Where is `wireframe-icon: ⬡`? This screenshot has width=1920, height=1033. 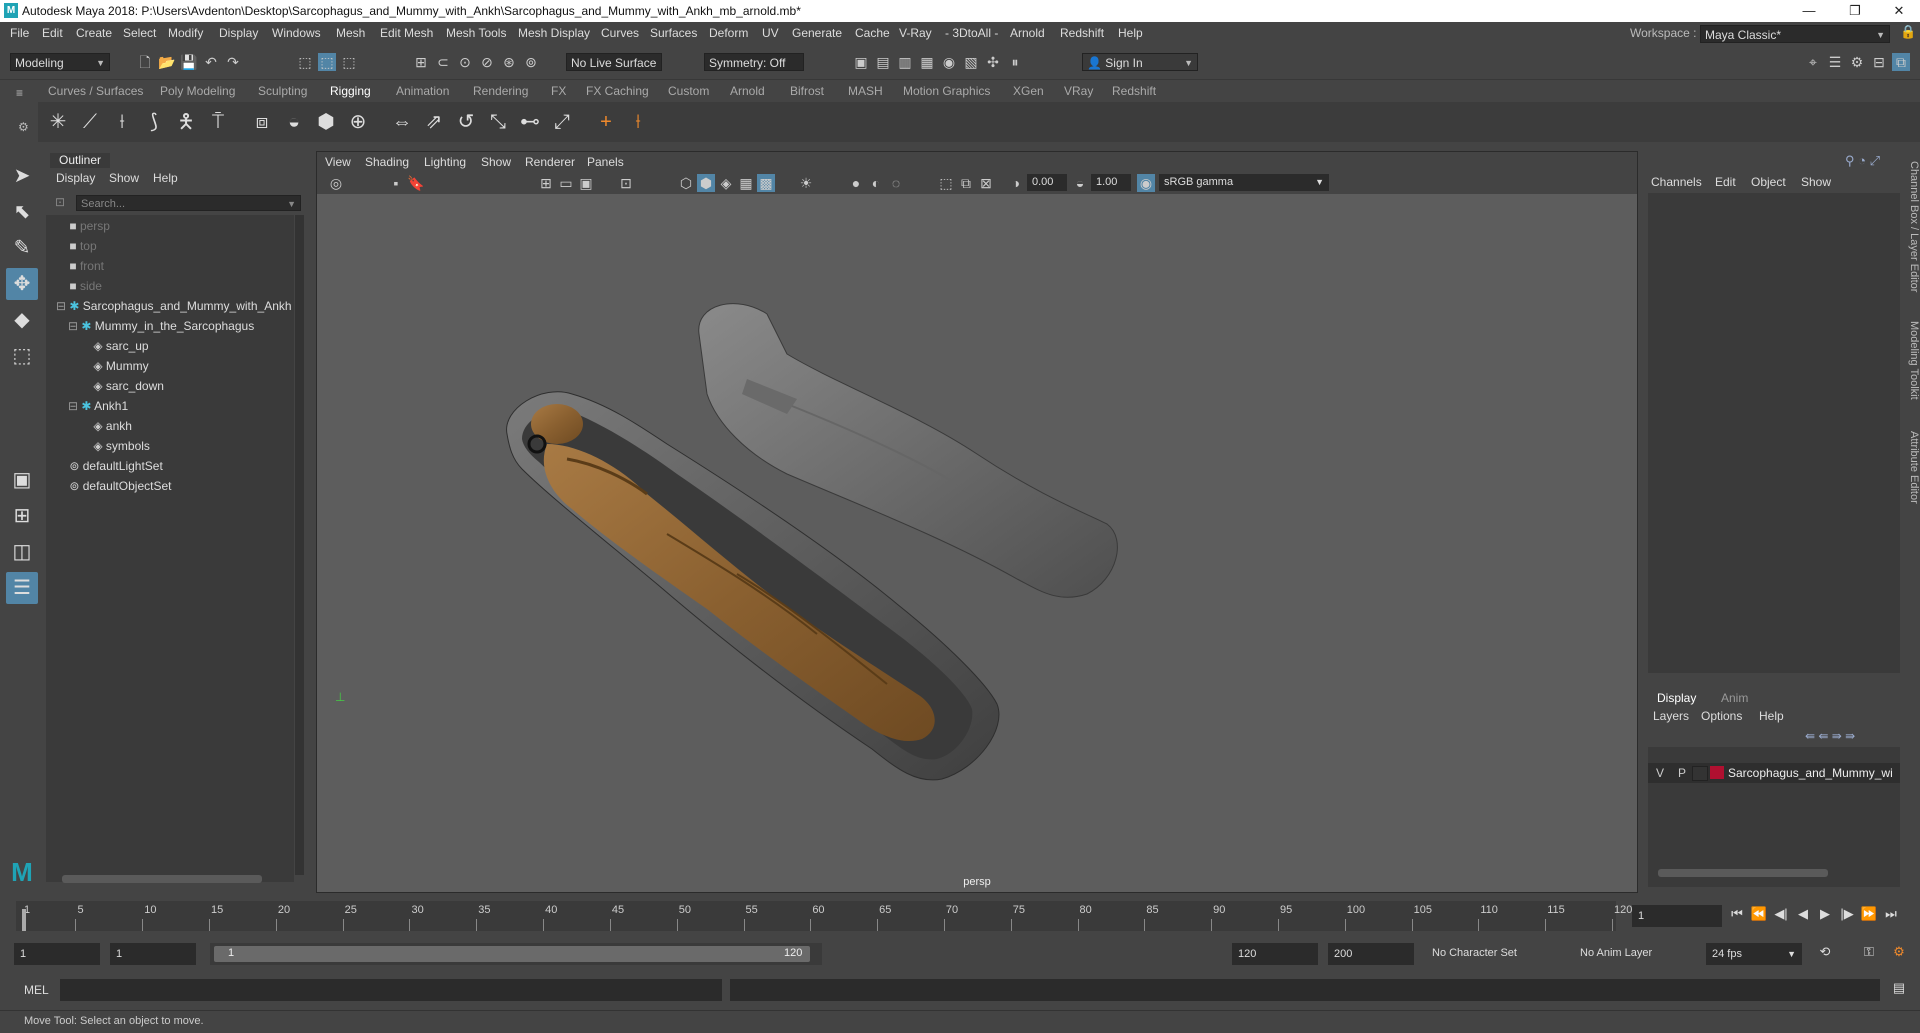 wireframe-icon: ⬡ is located at coordinates (686, 183).